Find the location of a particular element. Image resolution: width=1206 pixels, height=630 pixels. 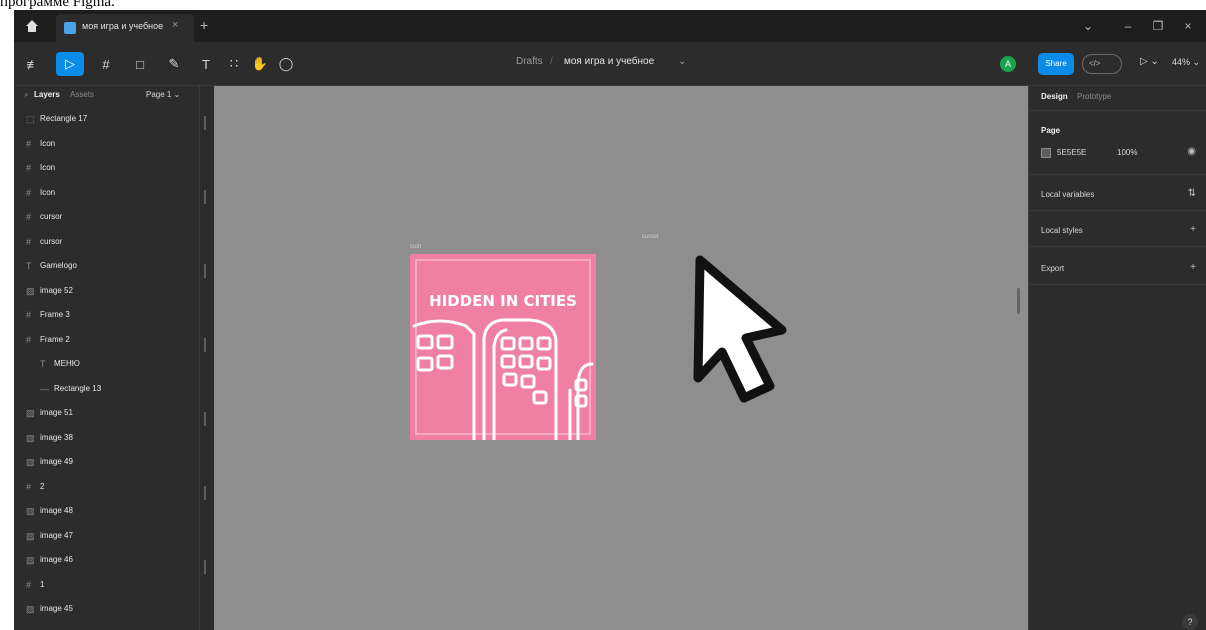

restore-icon: ❐ is located at coordinates (1158, 26).